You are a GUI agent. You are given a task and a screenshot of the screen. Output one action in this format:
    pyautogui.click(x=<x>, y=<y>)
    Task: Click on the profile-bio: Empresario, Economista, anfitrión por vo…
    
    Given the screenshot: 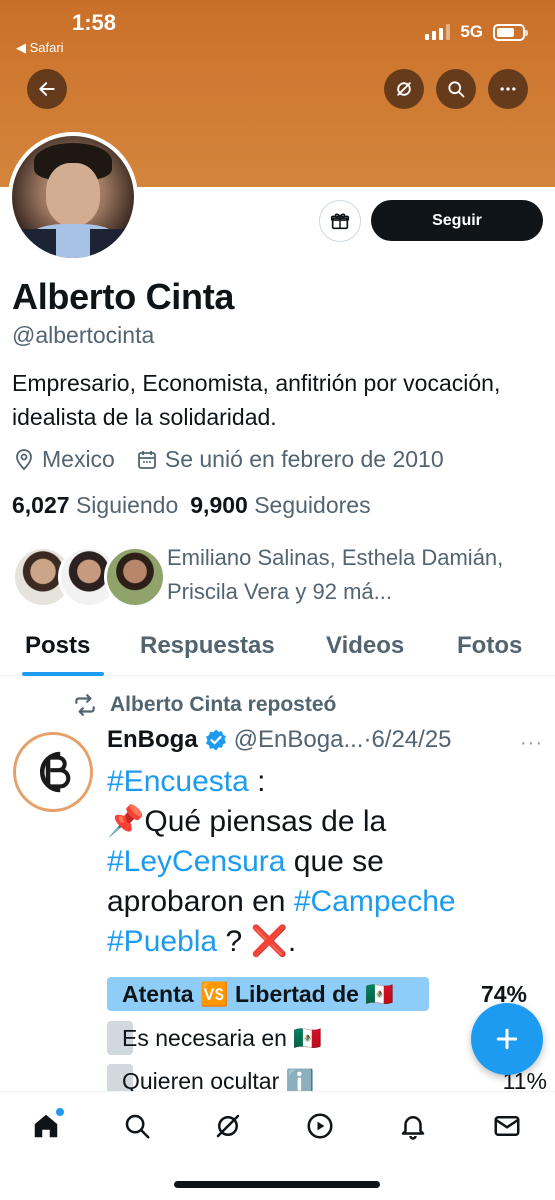 What is the action you would take?
    pyautogui.click(x=256, y=400)
    